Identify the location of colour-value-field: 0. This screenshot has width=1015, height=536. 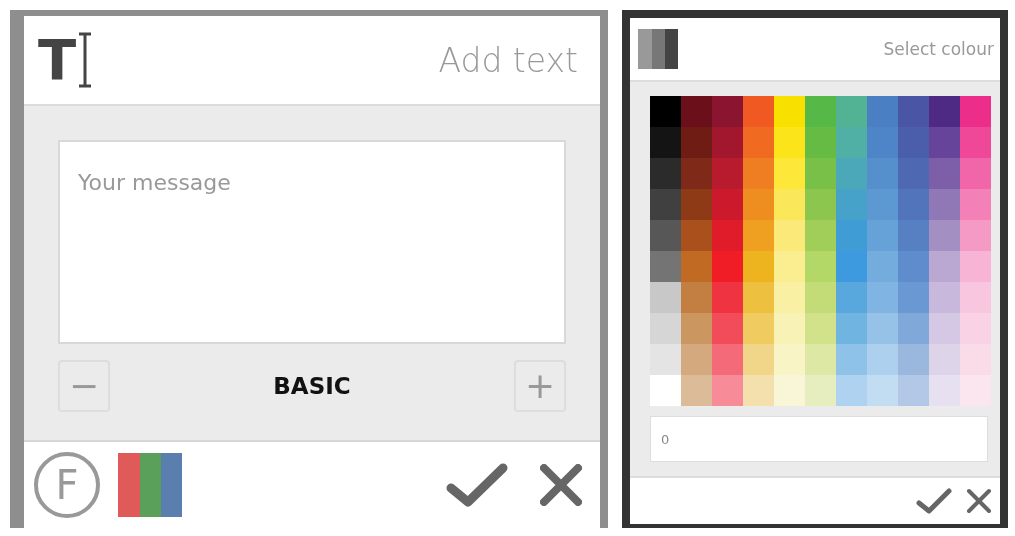
(819, 439).